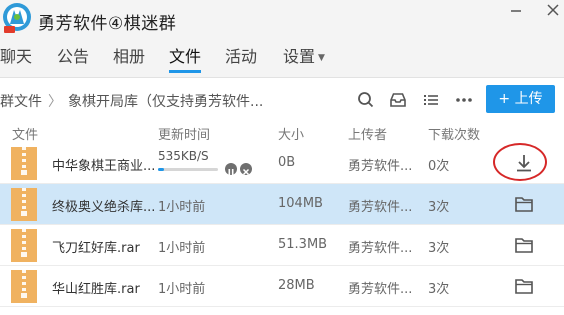 Image resolution: width=564 pixels, height=315 pixels. I want to click on file-downloads: 0次, so click(439, 166).